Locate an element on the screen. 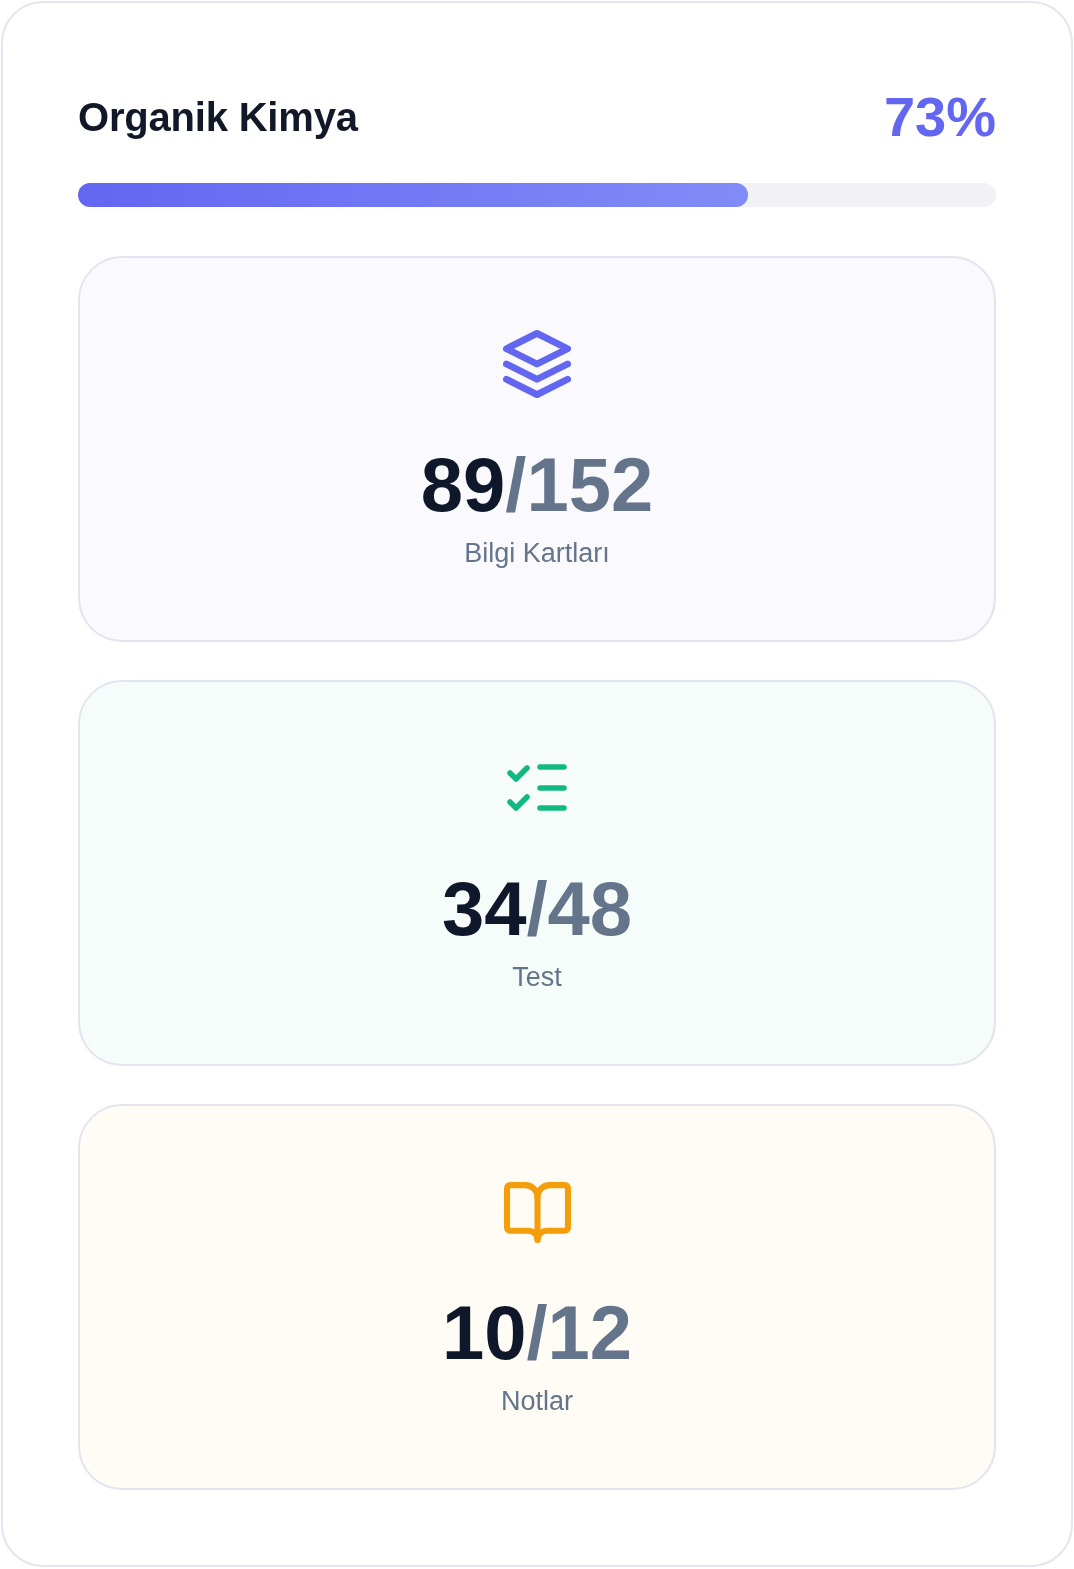  stat-label: Notlar is located at coordinates (537, 1401).